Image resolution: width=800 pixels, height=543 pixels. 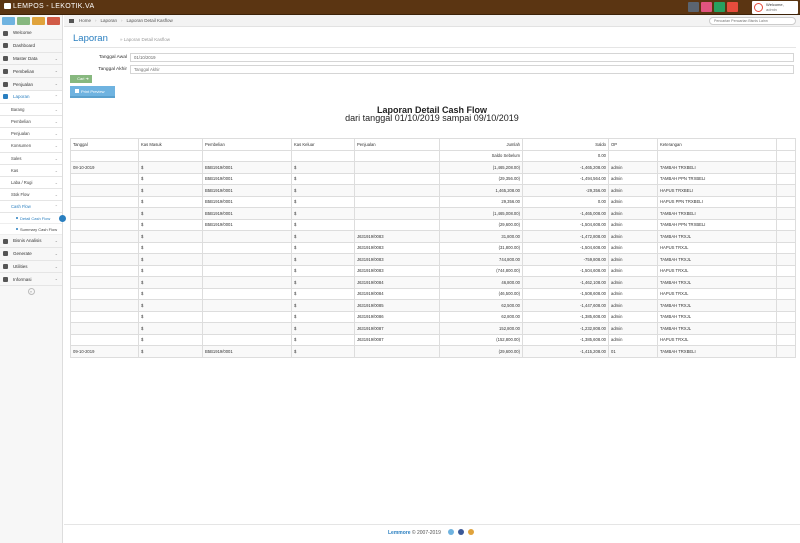 I want to click on column-header: Keterangan, so click(x=717, y=144).